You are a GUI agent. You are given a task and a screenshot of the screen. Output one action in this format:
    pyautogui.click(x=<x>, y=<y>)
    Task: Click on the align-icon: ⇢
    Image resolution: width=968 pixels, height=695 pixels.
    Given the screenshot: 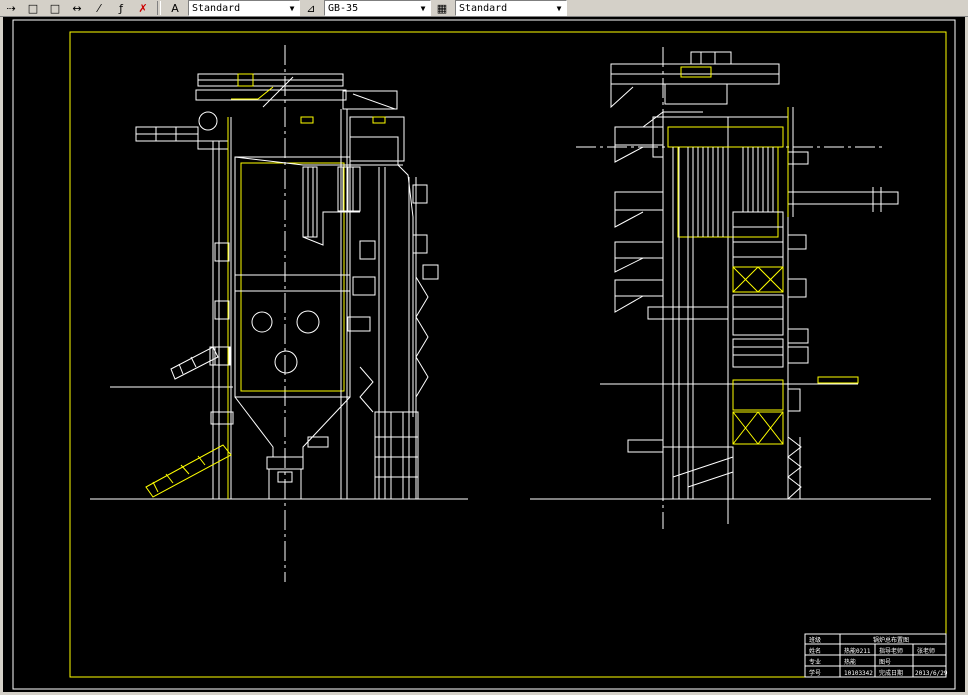 What is the action you would take?
    pyautogui.click(x=11, y=8)
    